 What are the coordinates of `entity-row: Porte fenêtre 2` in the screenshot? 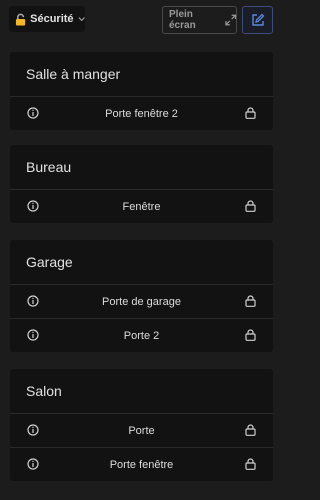 It's located at (141, 113).